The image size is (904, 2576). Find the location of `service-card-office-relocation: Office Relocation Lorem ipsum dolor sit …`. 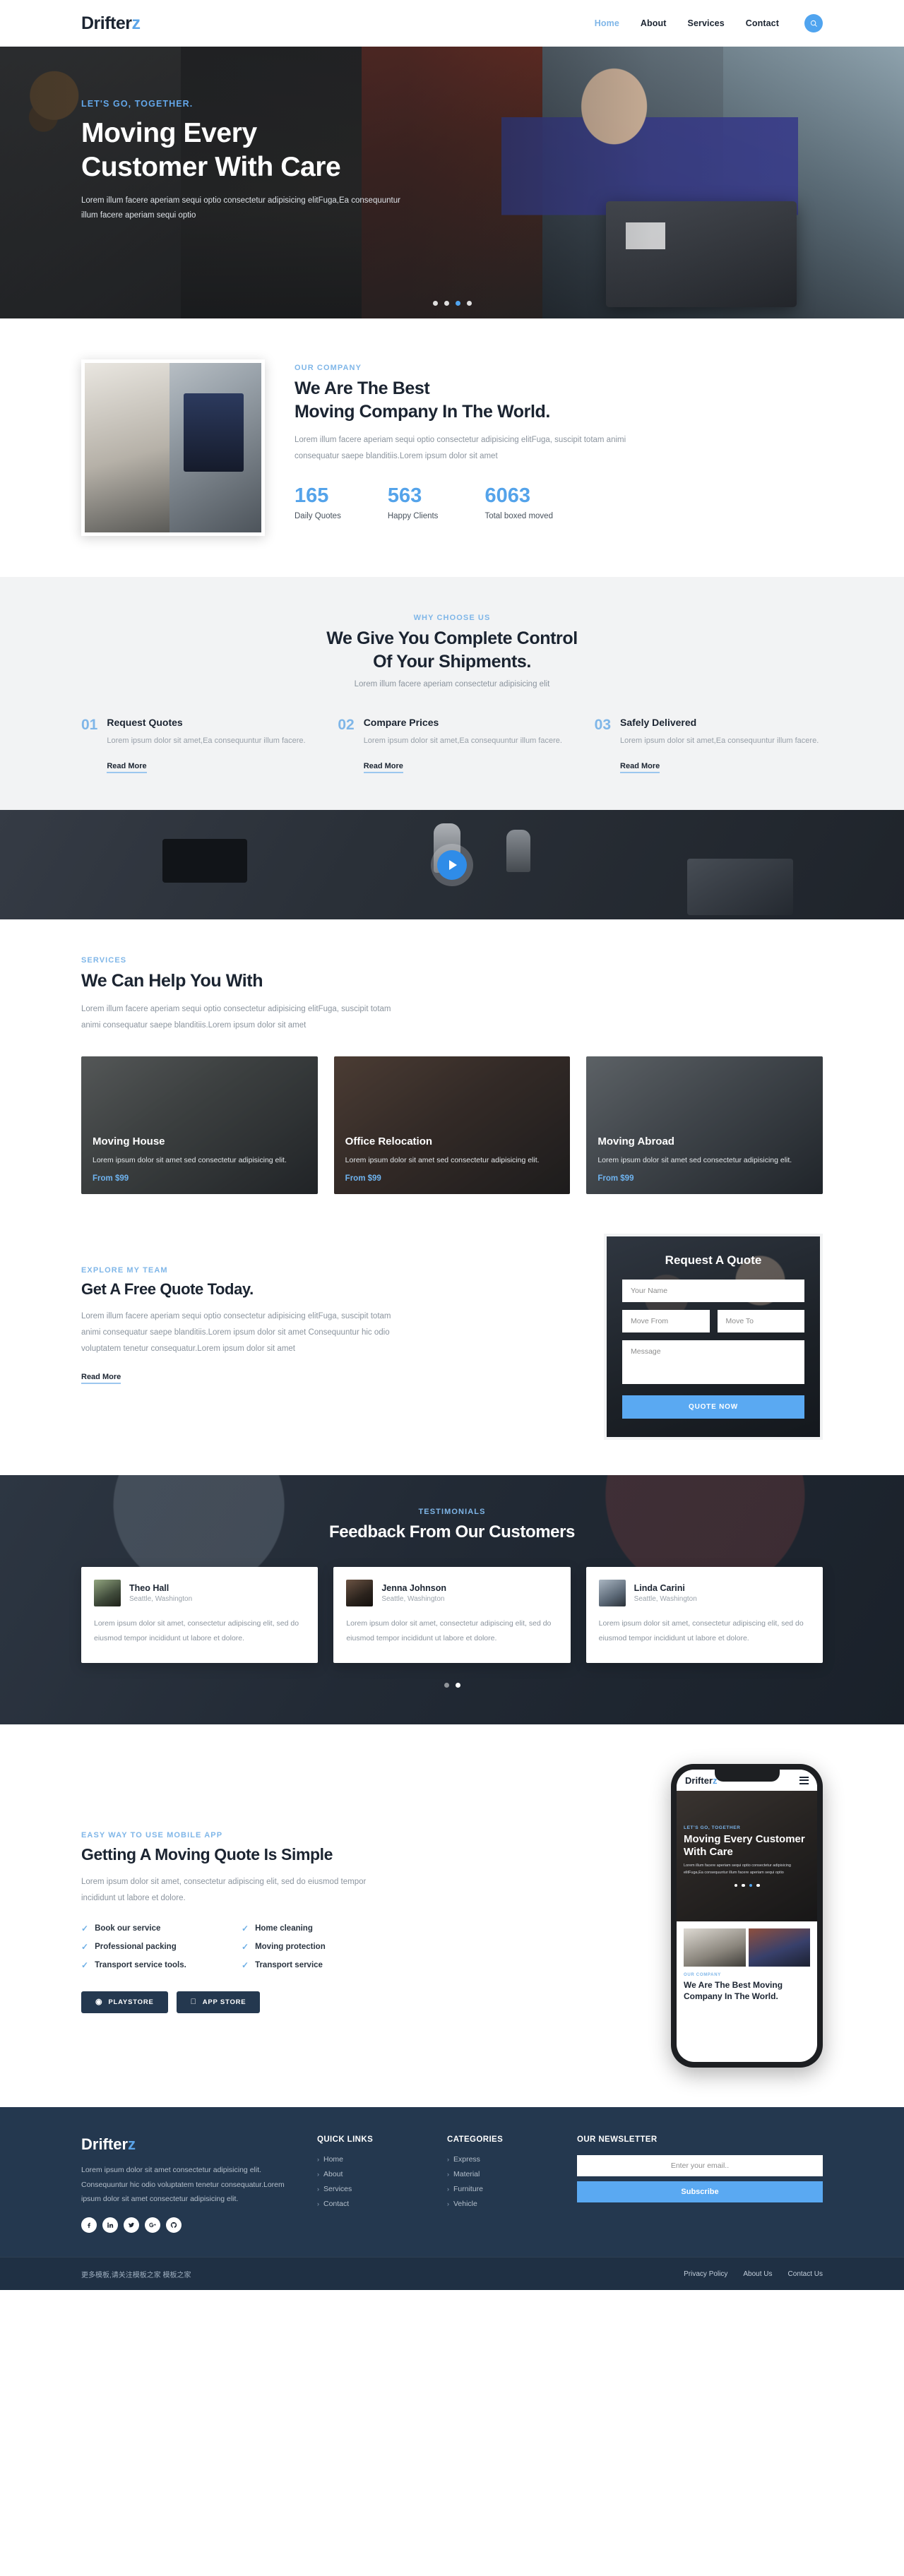

service-card-office-relocation: Office Relocation Lorem ipsum dolor sit … is located at coordinates (452, 1125).